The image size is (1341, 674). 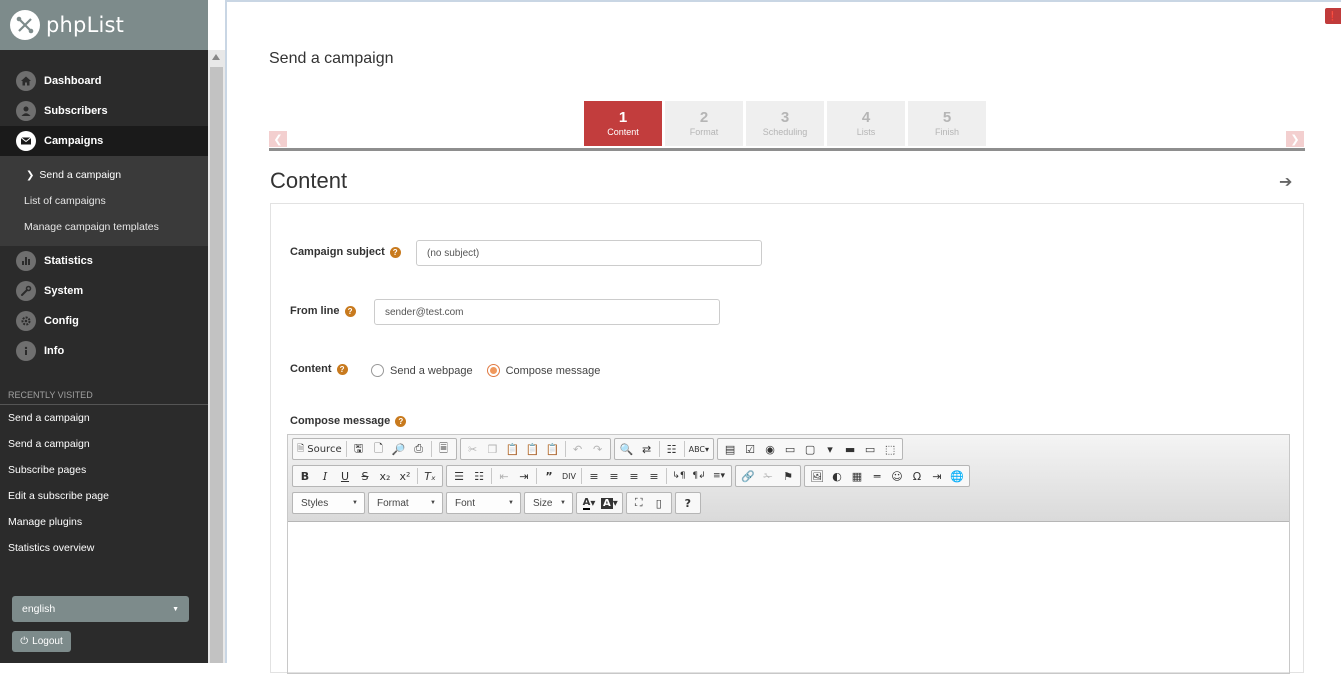 What do you see at coordinates (483, 503) in the screenshot?
I see `font-dropdown: Font ▼` at bounding box center [483, 503].